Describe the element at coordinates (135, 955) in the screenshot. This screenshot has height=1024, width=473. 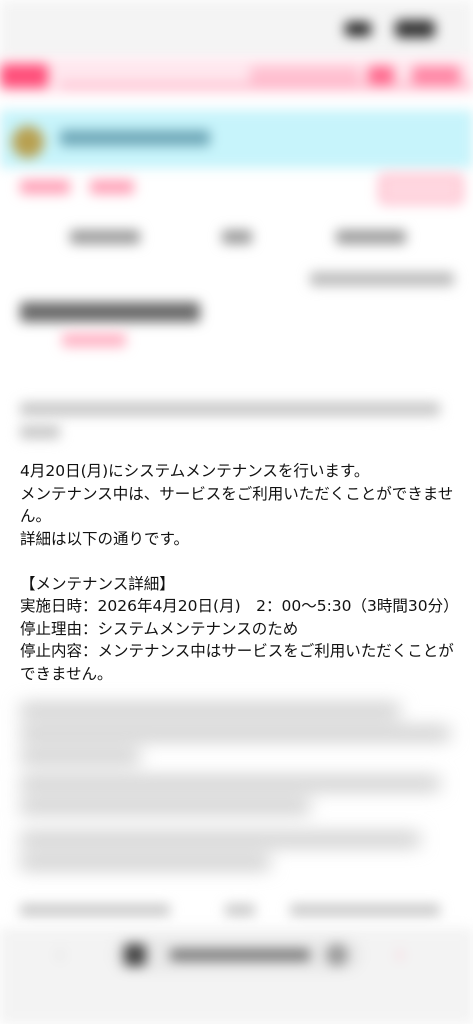
I see `page-settings-icon` at that location.